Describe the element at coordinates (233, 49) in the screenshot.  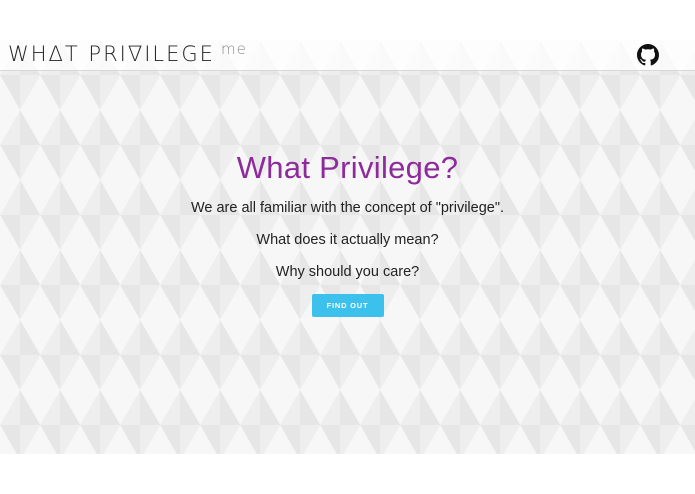
I see `logo-tld: me` at that location.